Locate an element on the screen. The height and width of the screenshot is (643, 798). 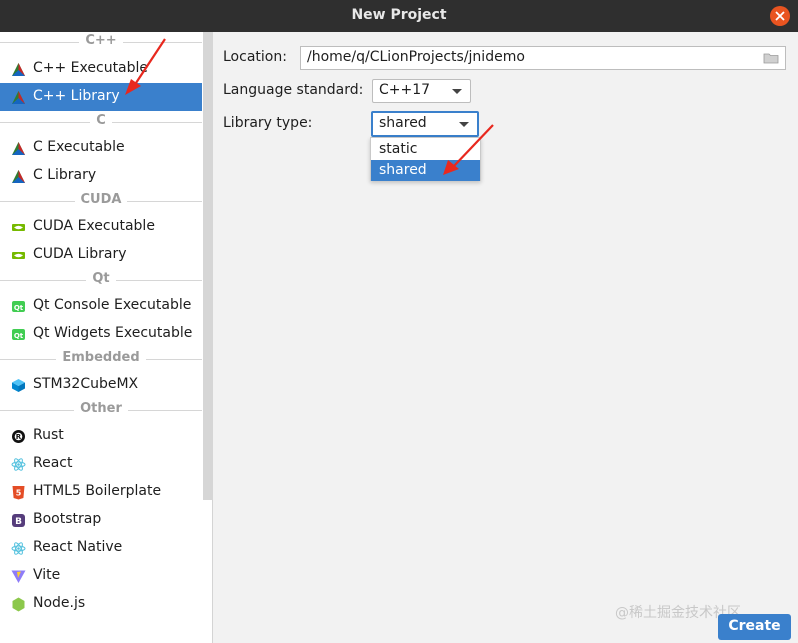
sidebar-item-qt-widgets-executable: Qt Qt Widgets Executable is located at coordinates (101, 334).